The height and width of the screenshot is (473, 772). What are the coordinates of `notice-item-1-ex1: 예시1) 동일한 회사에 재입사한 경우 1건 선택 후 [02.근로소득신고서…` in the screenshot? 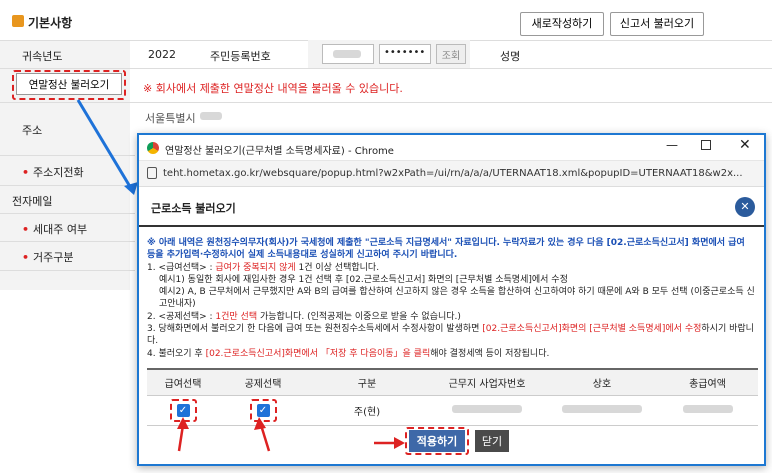 It's located at (363, 279).